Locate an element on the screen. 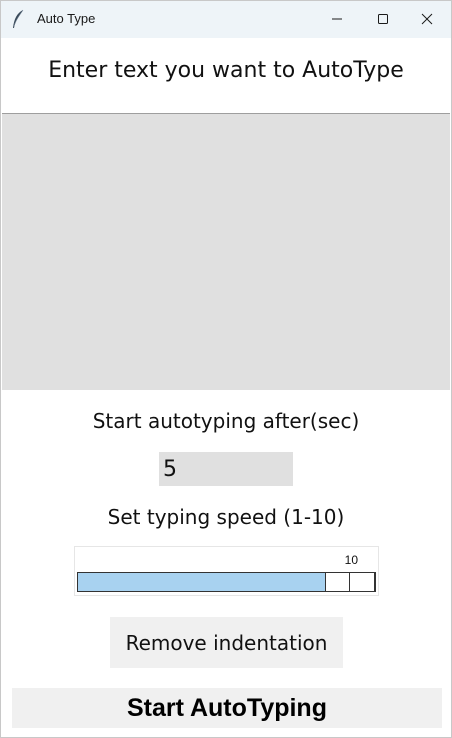 The height and width of the screenshot is (738, 452). speed-scale-value: 10 is located at coordinates (351, 560).